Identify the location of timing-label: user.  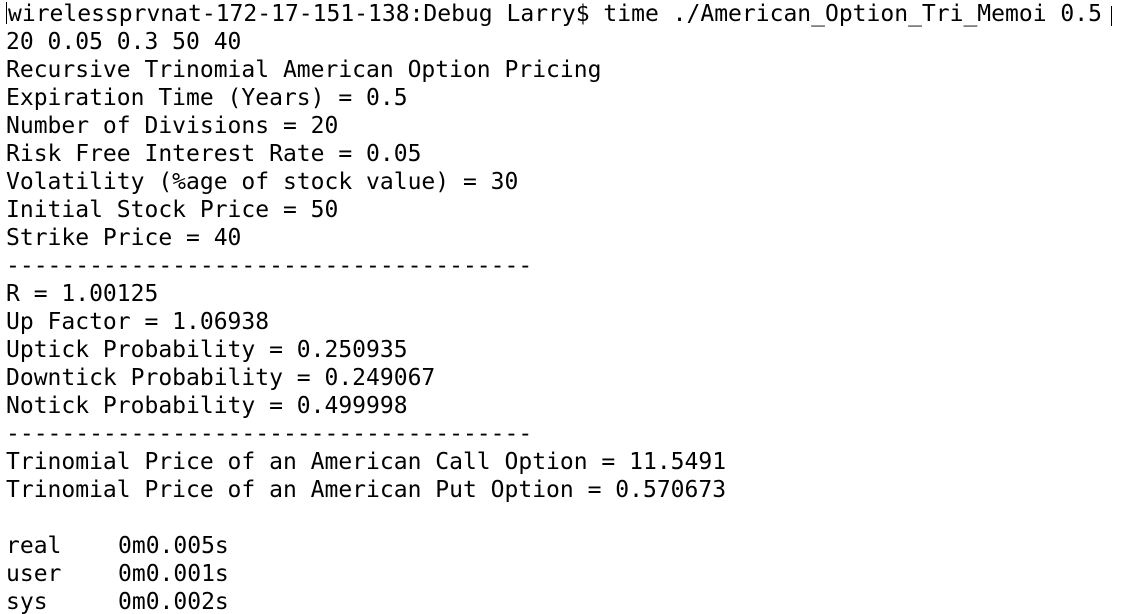
(34, 574).